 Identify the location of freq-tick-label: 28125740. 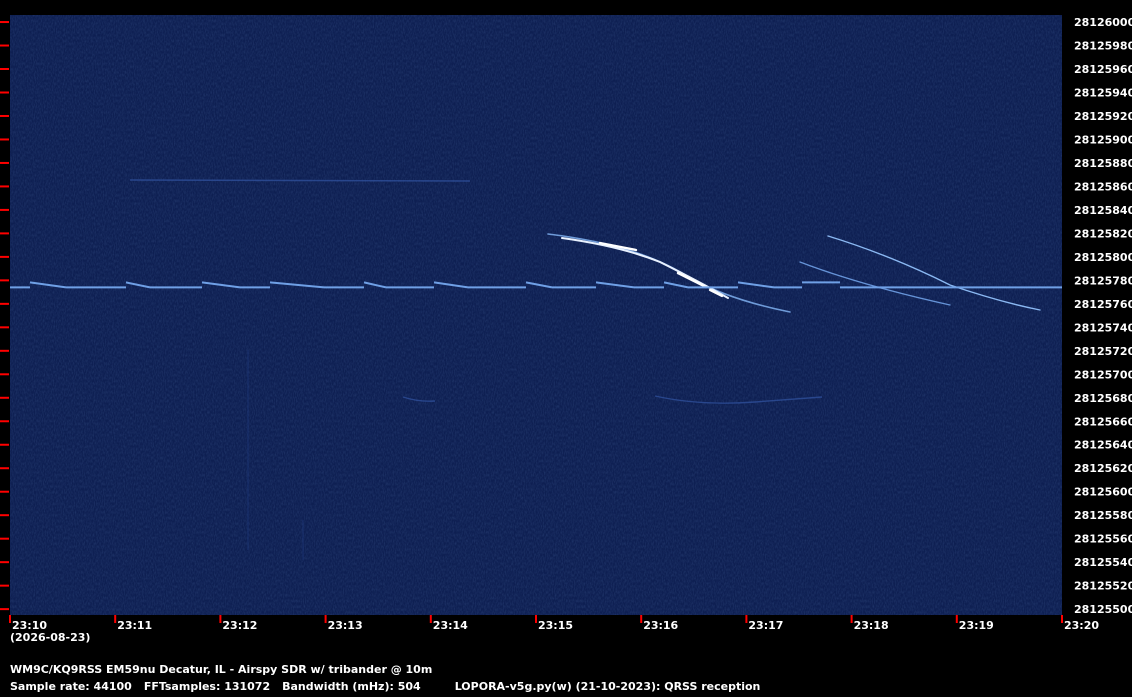
(1103, 327).